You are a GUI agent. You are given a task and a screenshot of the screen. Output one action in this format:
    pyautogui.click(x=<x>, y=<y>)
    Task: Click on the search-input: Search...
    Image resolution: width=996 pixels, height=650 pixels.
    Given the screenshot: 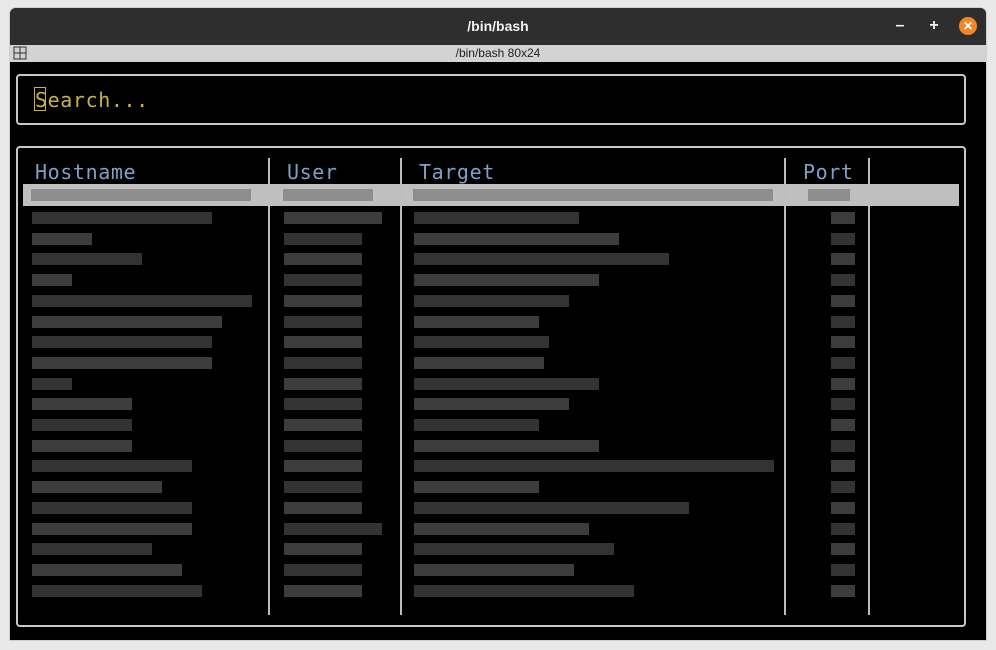 What is the action you would take?
    pyautogui.click(x=92, y=100)
    